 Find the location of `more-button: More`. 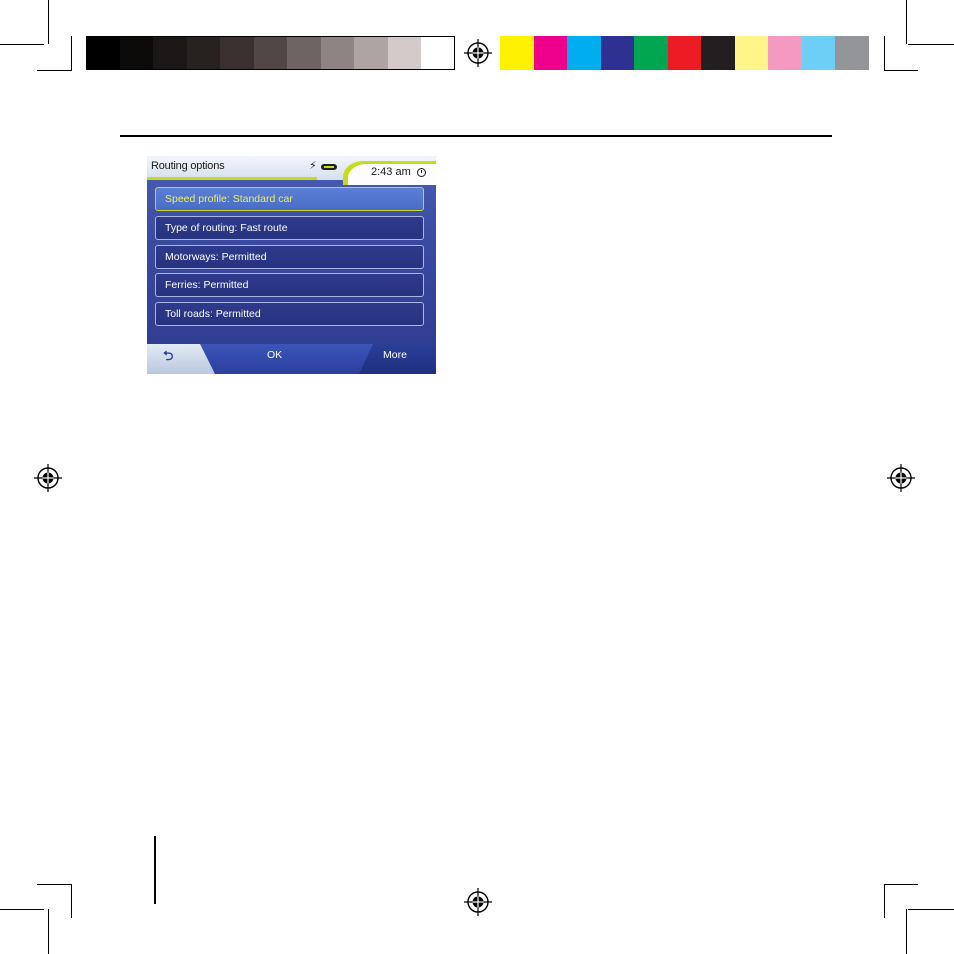

more-button: More is located at coordinates (395, 355).